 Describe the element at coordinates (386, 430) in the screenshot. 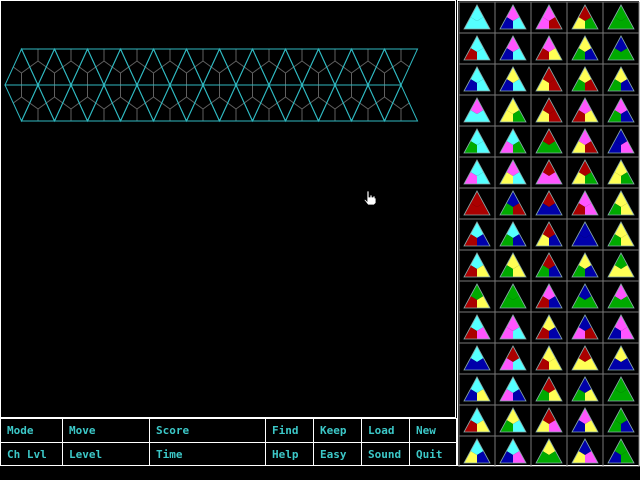

I see `load-button: Load` at that location.